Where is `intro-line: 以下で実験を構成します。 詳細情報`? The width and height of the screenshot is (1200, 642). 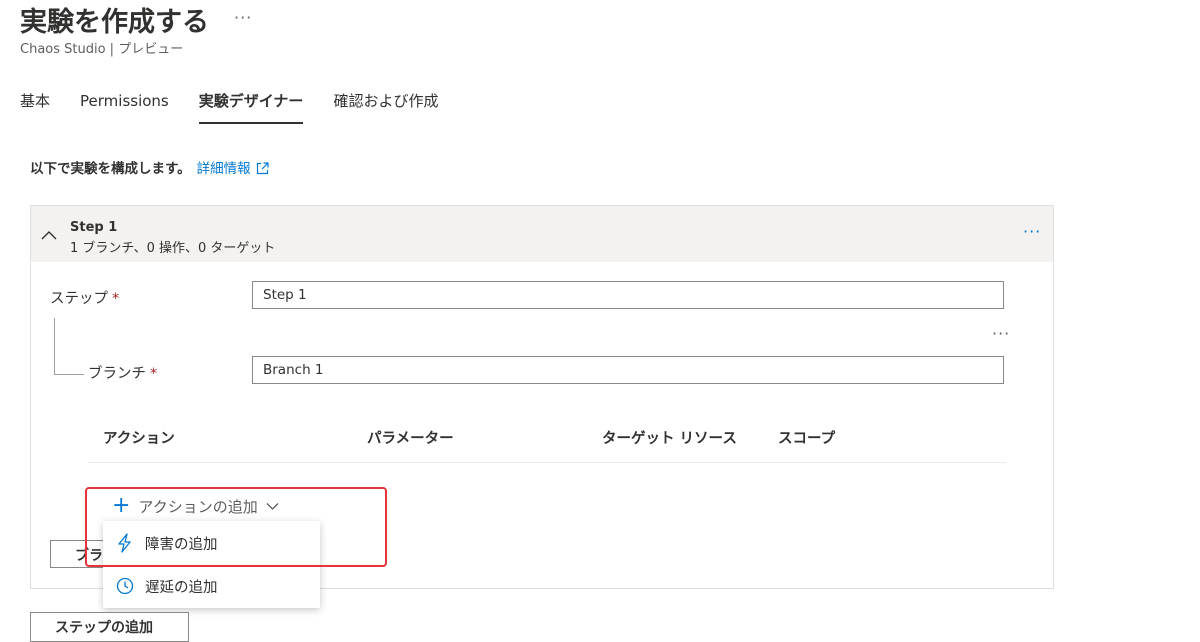
intro-line: 以下で実験を構成します。 詳細情報 is located at coordinates (149, 168).